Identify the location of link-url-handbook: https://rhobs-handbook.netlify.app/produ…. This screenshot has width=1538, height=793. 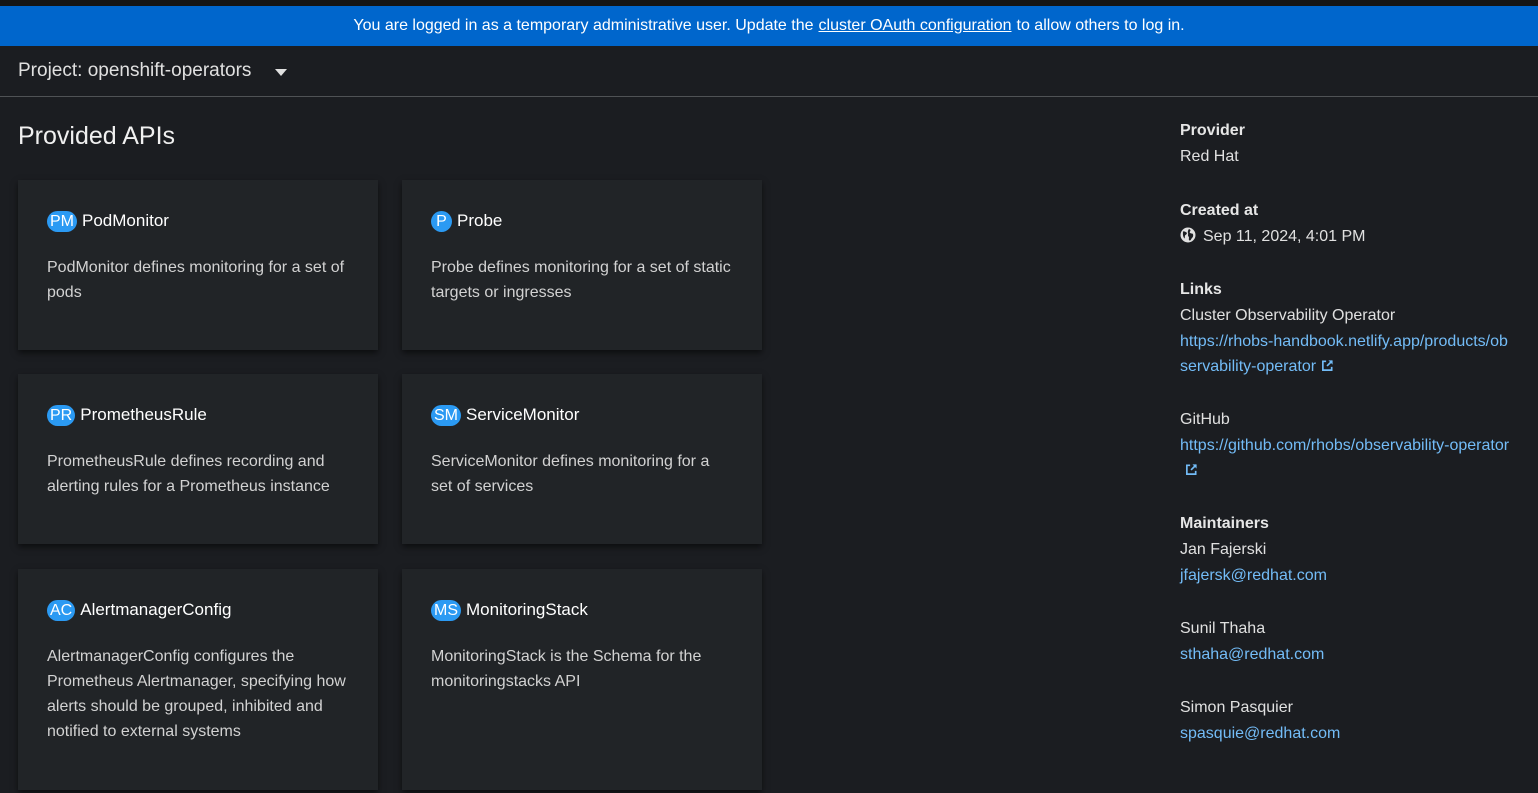
(1346, 354).